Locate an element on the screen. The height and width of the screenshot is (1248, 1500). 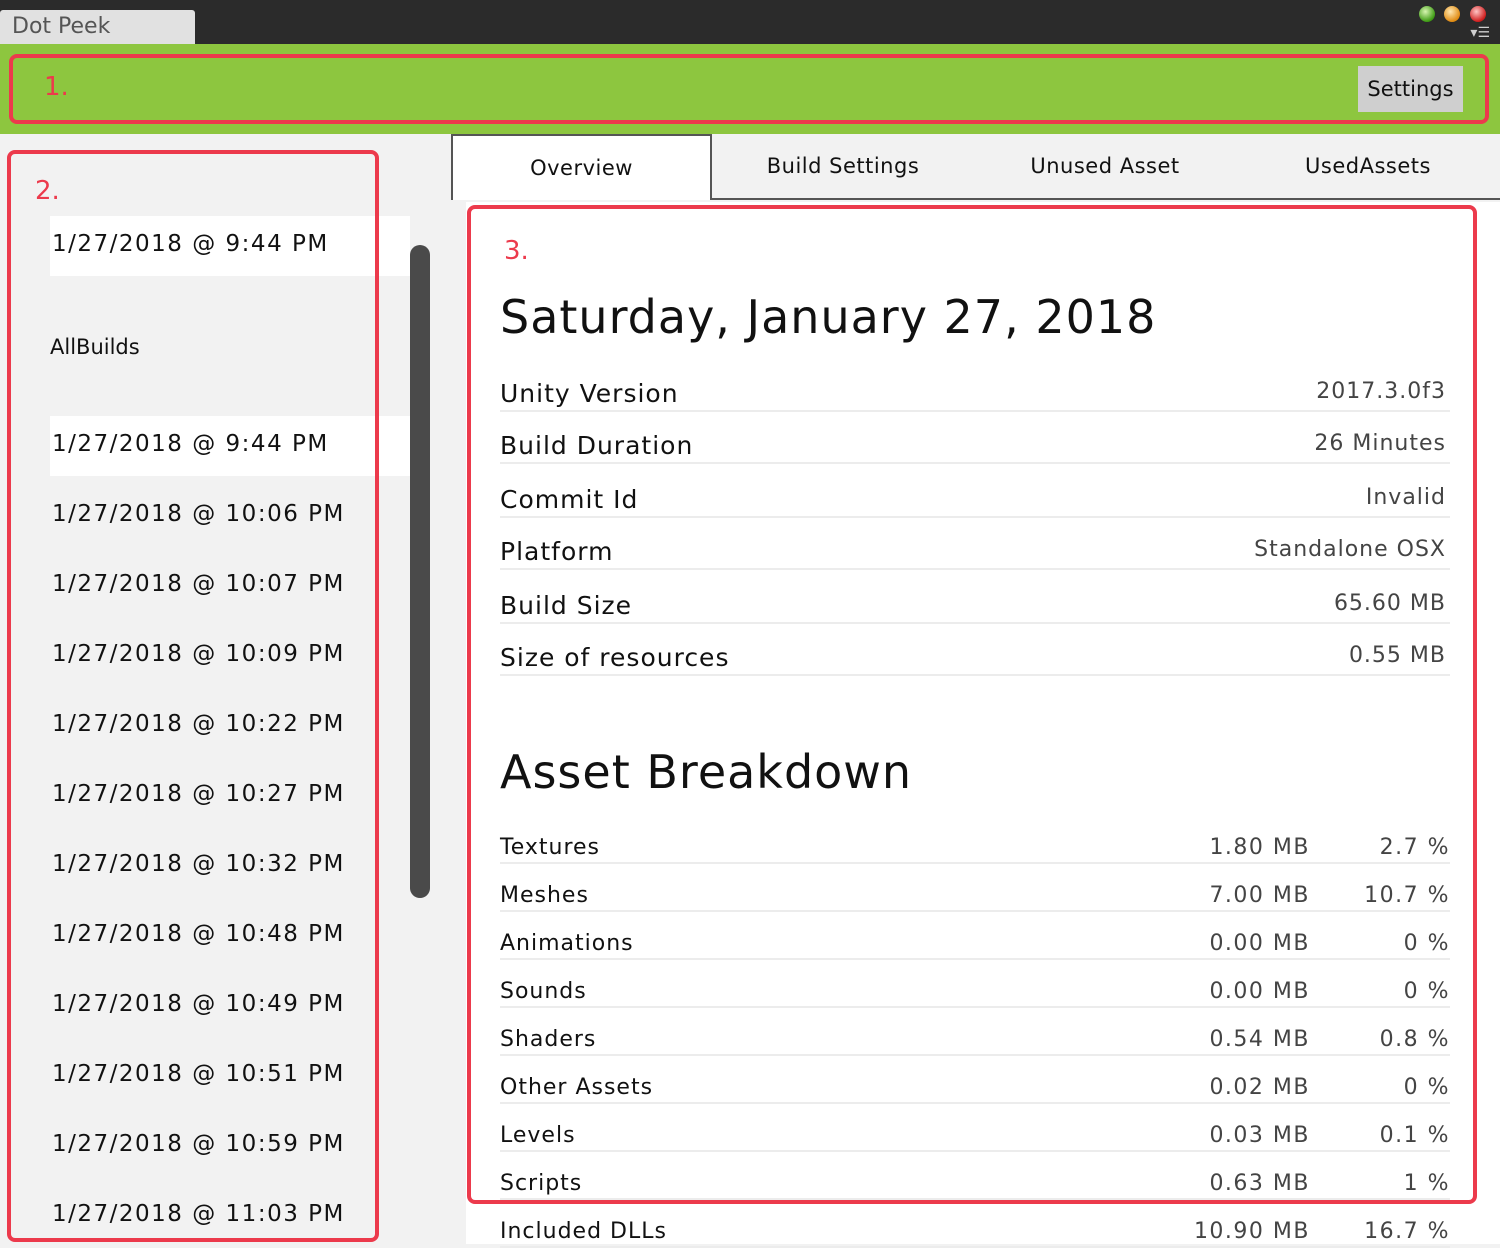
minimize-button is located at coordinates (1452, 14).